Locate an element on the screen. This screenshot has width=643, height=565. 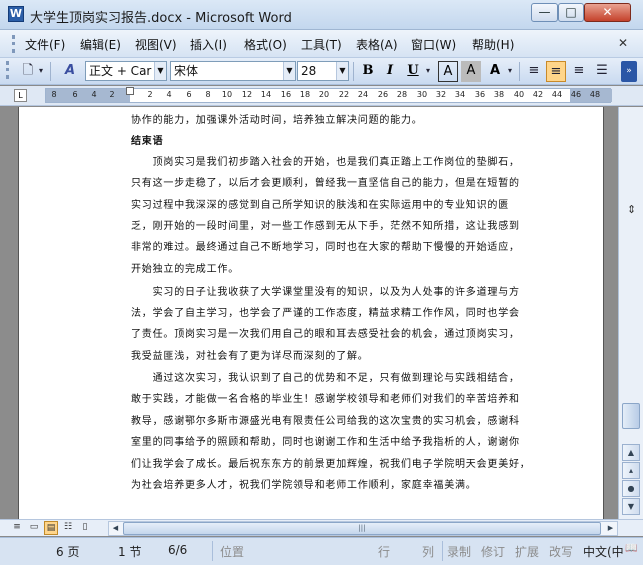
ruler-number: 48 is located at coordinates (595, 94).